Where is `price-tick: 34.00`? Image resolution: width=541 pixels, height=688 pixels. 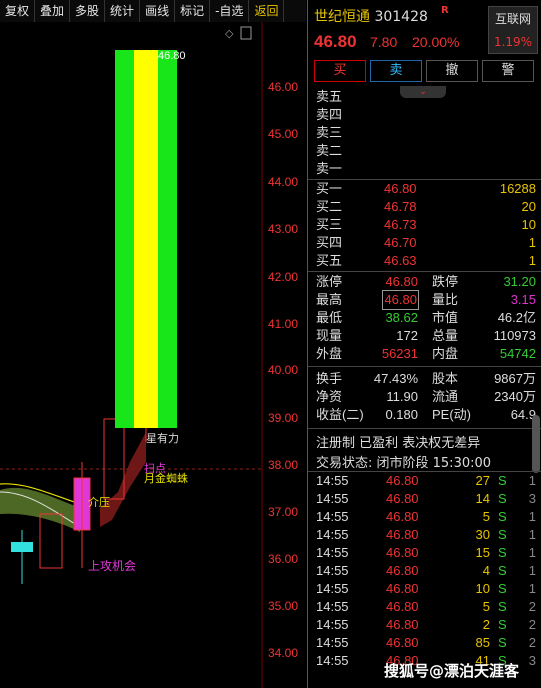
price-tick: 34.00 is located at coordinates (283, 653).